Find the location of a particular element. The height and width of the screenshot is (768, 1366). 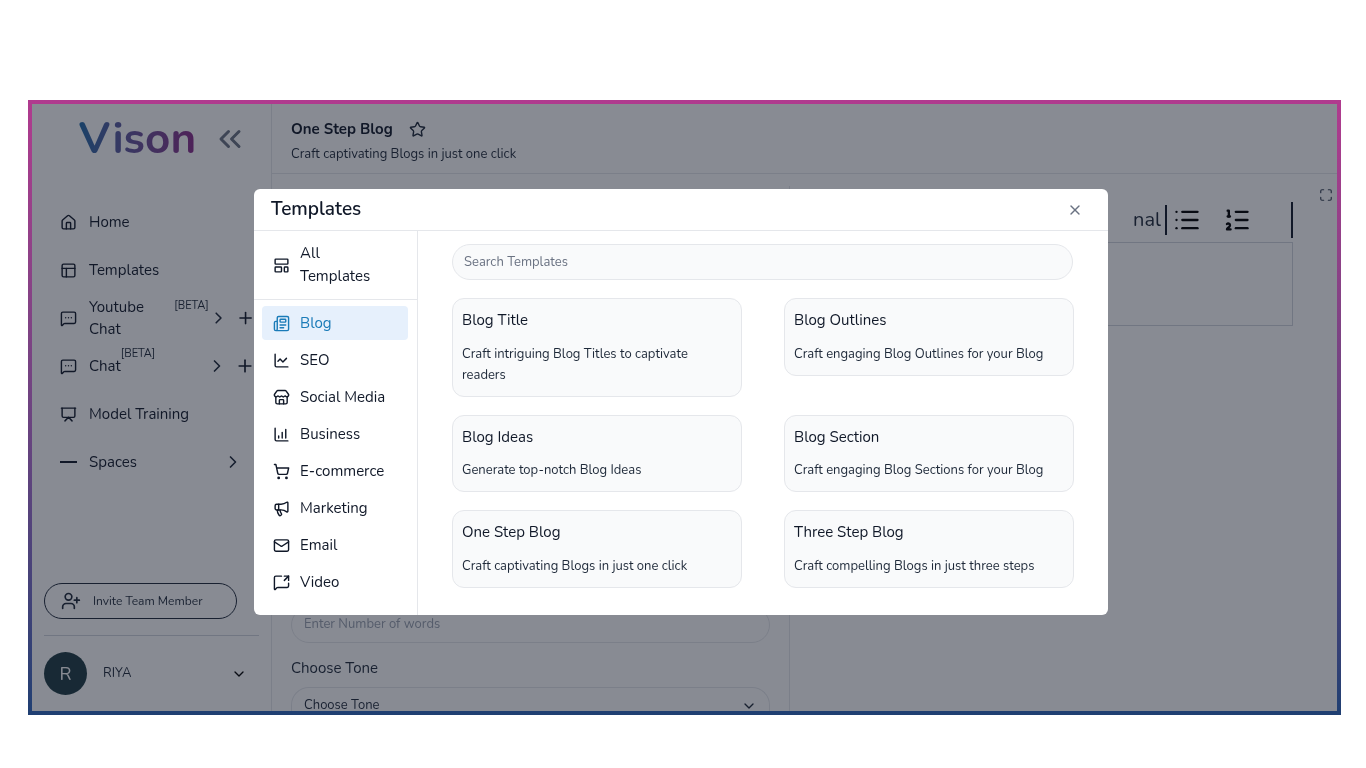

page-title: One Step Blog is located at coordinates (342, 129).